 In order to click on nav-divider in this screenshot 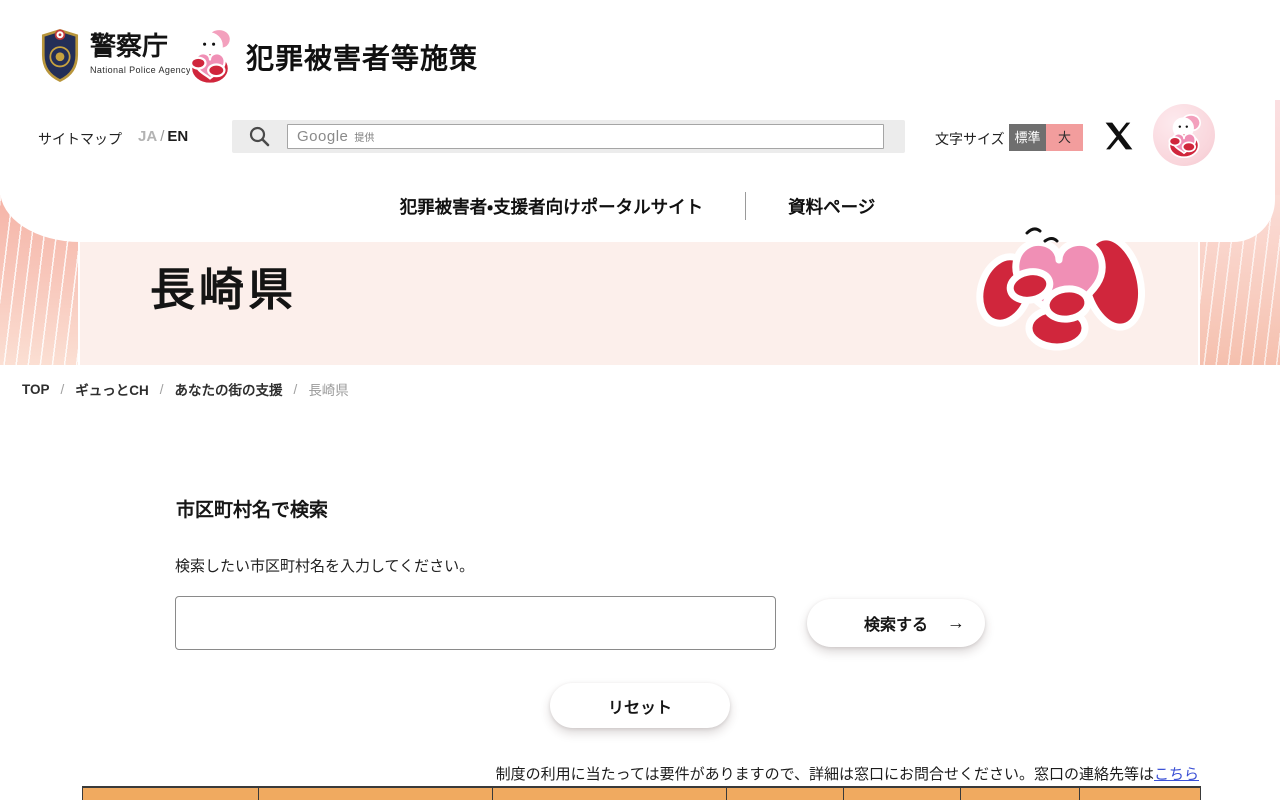, I will do `click(746, 206)`.